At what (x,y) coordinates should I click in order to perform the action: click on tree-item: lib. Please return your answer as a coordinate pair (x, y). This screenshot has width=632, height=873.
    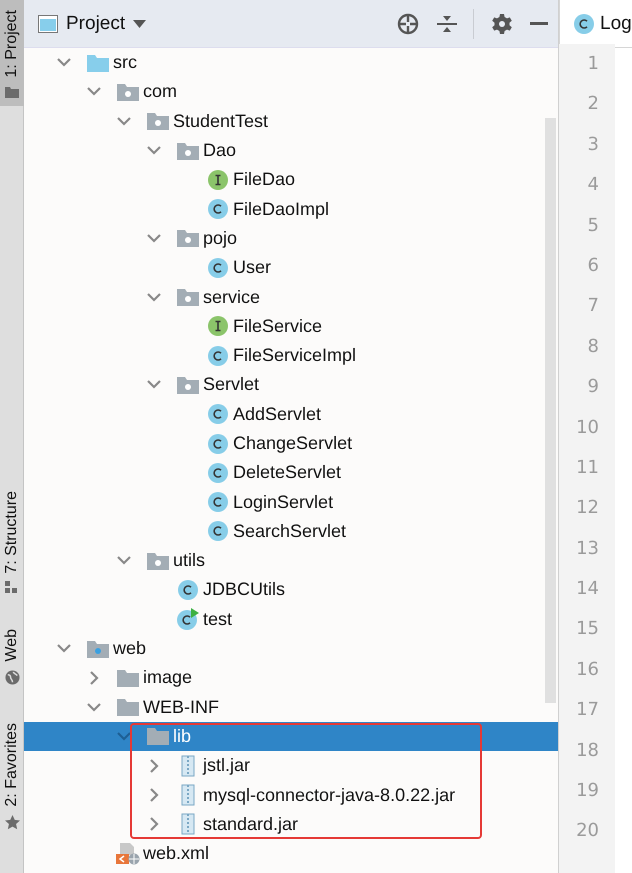
    Looking at the image, I should click on (291, 737).